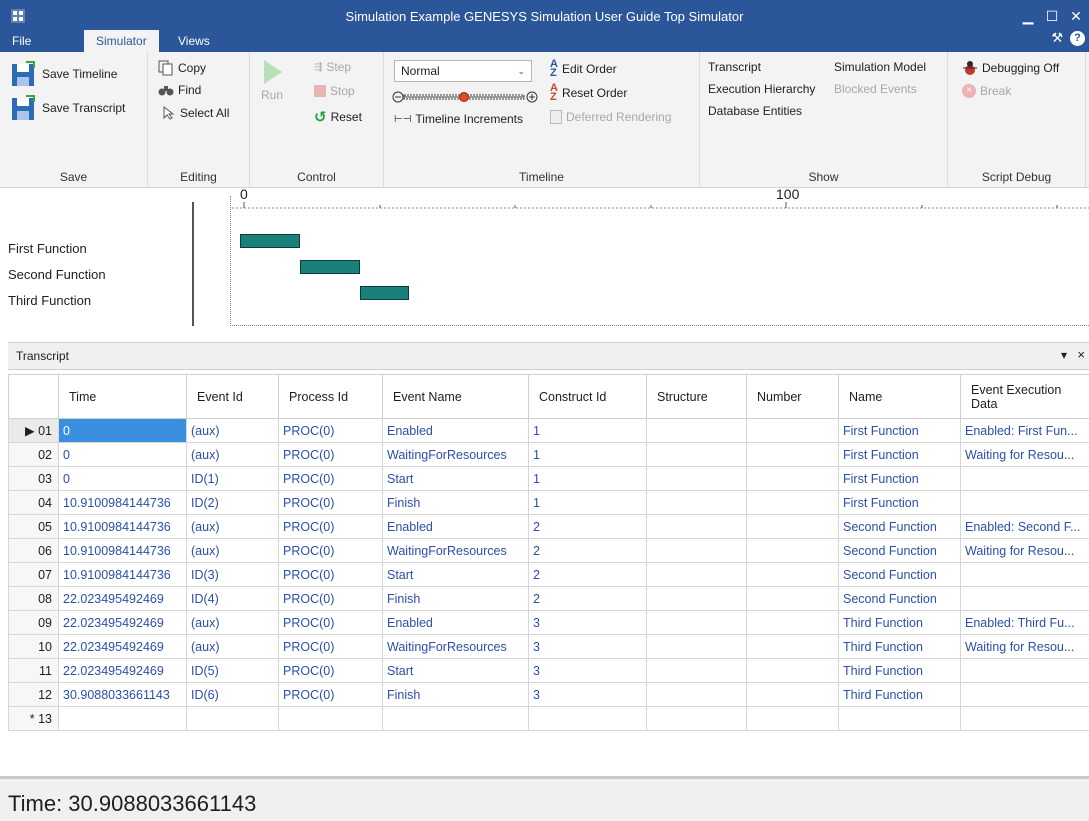 This screenshot has height=821, width=1089. What do you see at coordinates (122, 396) in the screenshot?
I see `column-header-time: Time` at bounding box center [122, 396].